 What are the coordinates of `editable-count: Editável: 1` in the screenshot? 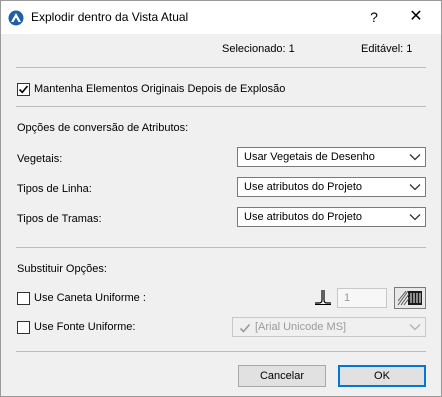 It's located at (387, 49).